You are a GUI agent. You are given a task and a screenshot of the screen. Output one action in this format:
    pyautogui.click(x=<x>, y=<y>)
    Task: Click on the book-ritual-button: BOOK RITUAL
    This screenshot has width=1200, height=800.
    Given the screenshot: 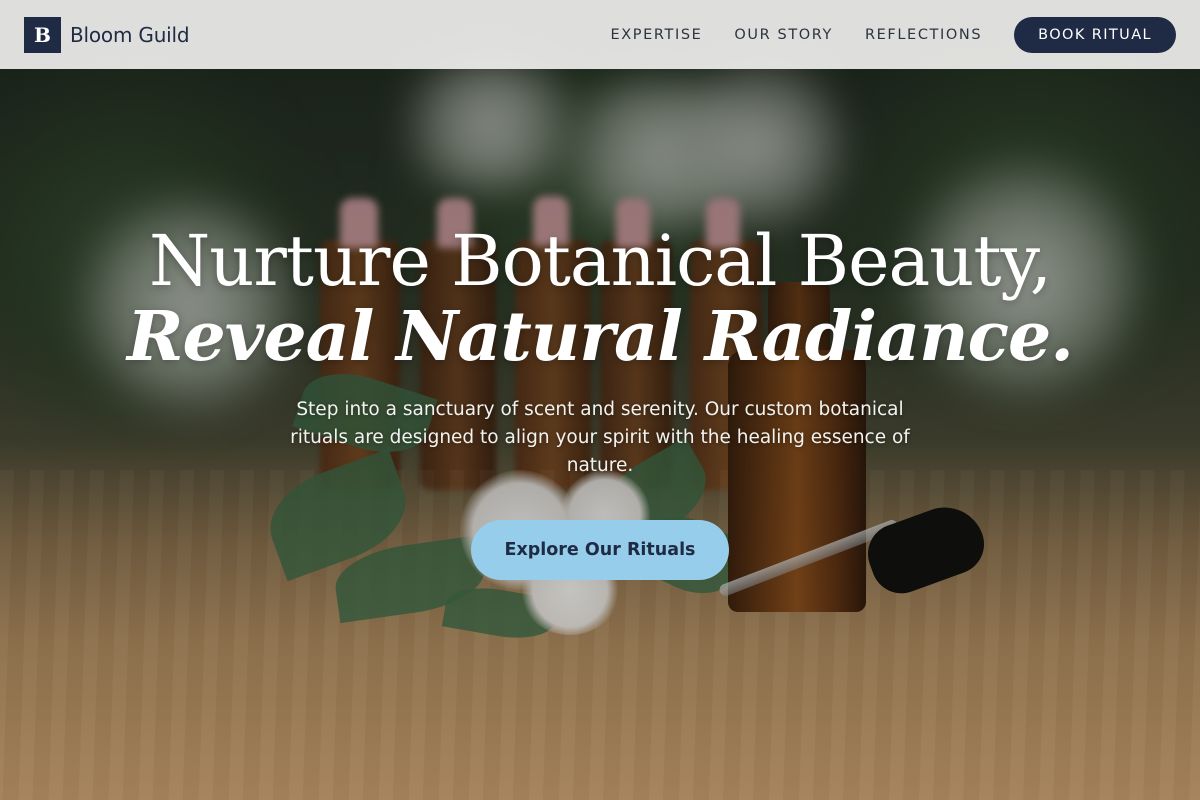 What is the action you would take?
    pyautogui.click(x=1095, y=34)
    